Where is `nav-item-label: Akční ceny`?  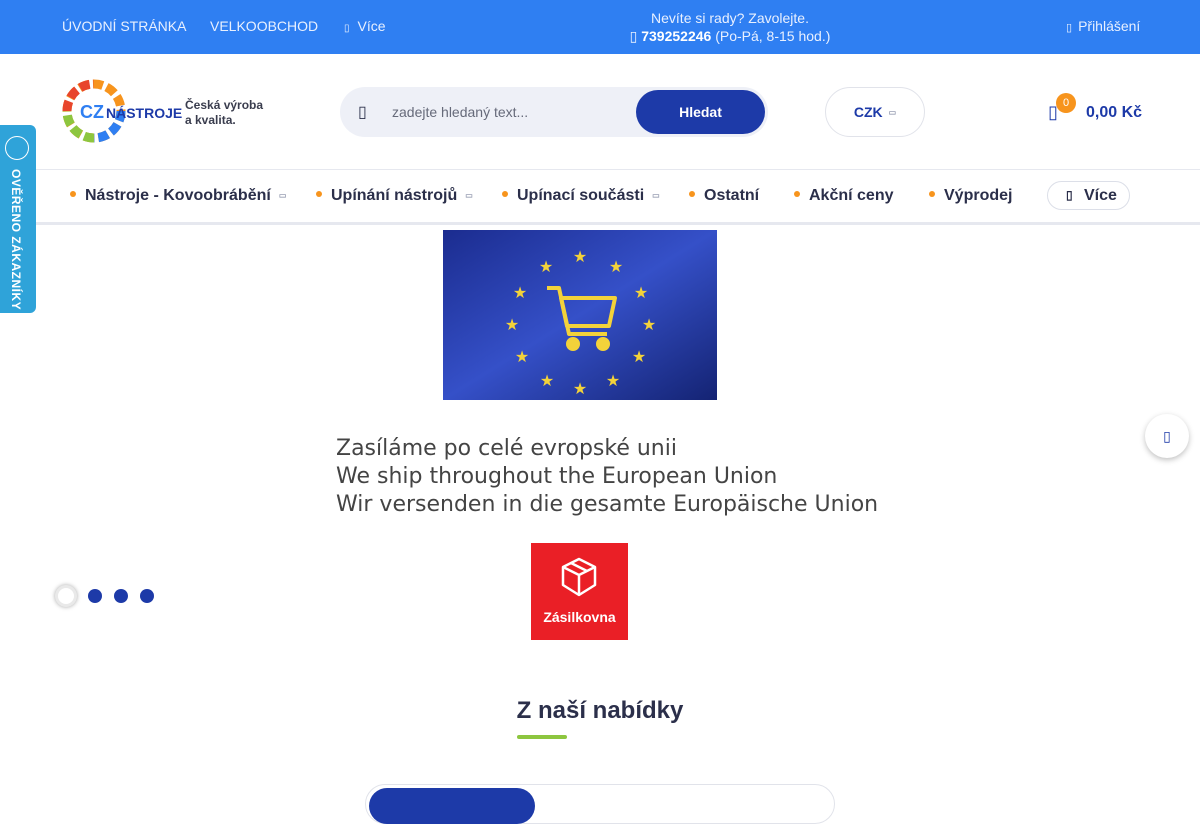 nav-item-label: Akční ceny is located at coordinates (851, 195).